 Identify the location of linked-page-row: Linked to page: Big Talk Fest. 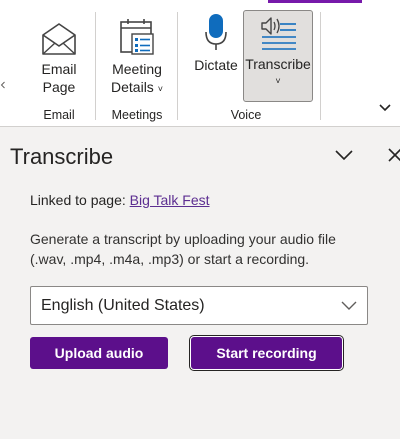
(120, 200).